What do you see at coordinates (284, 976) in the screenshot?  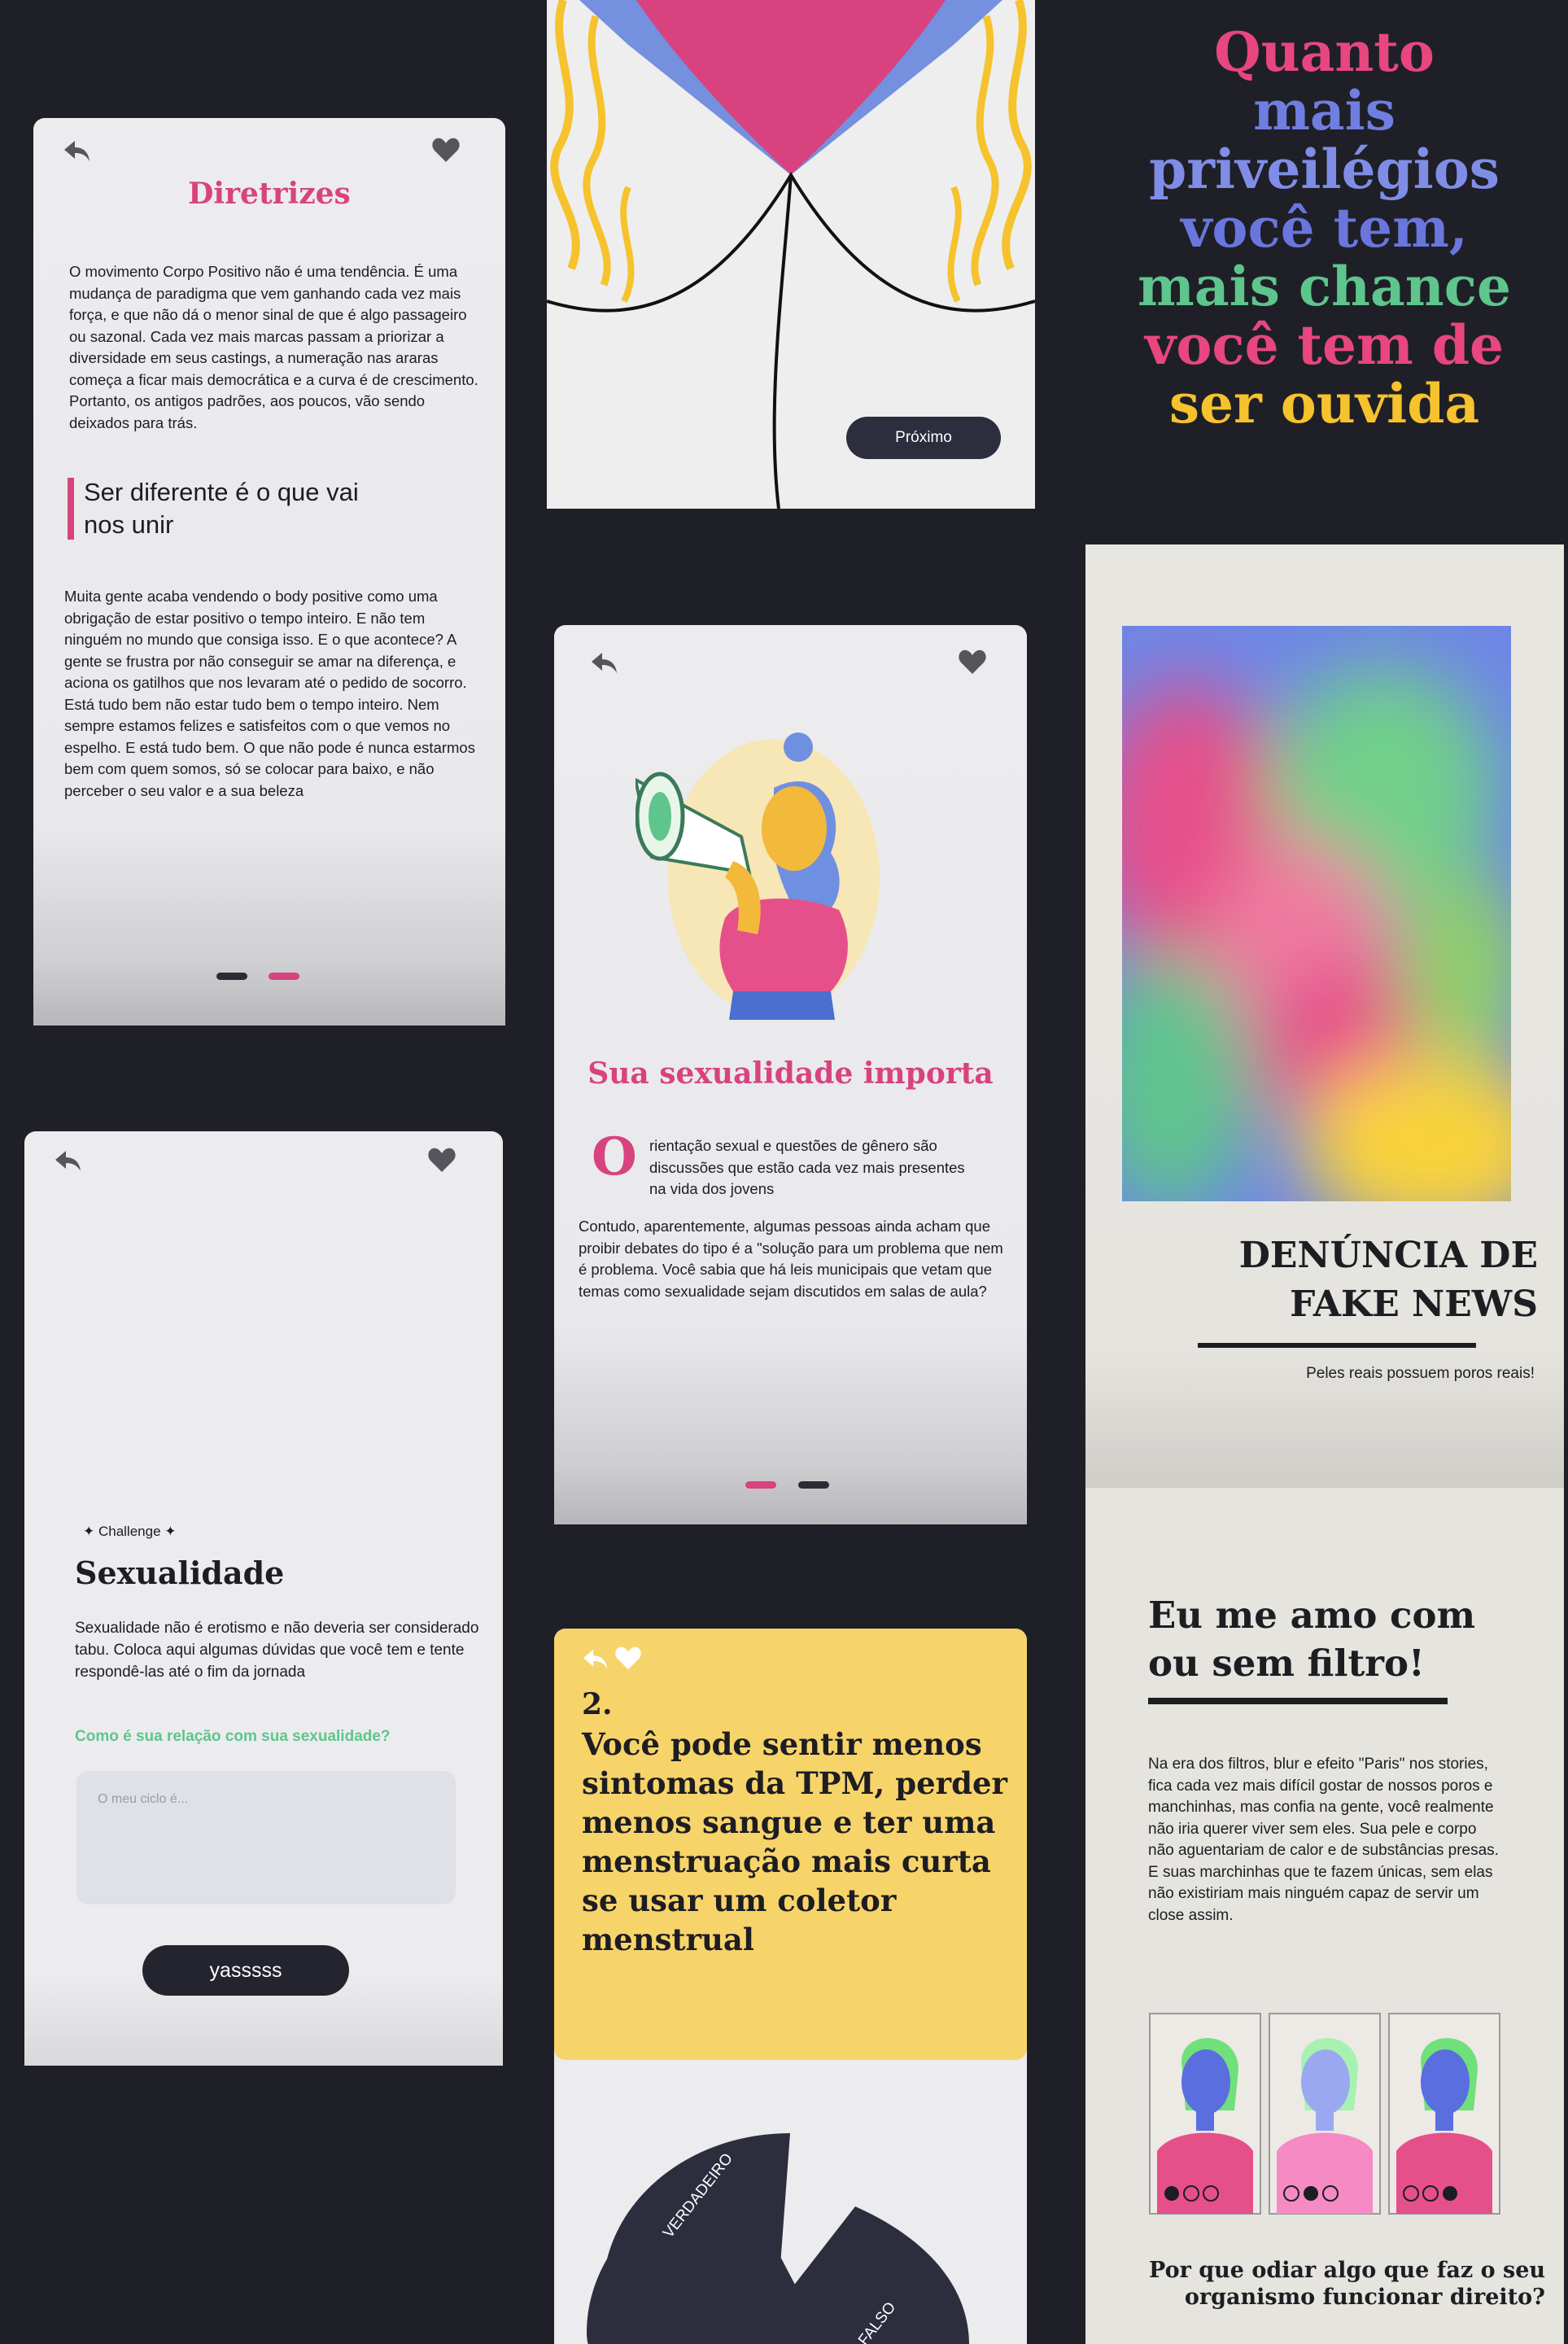 I see `page-dot-2-active` at bounding box center [284, 976].